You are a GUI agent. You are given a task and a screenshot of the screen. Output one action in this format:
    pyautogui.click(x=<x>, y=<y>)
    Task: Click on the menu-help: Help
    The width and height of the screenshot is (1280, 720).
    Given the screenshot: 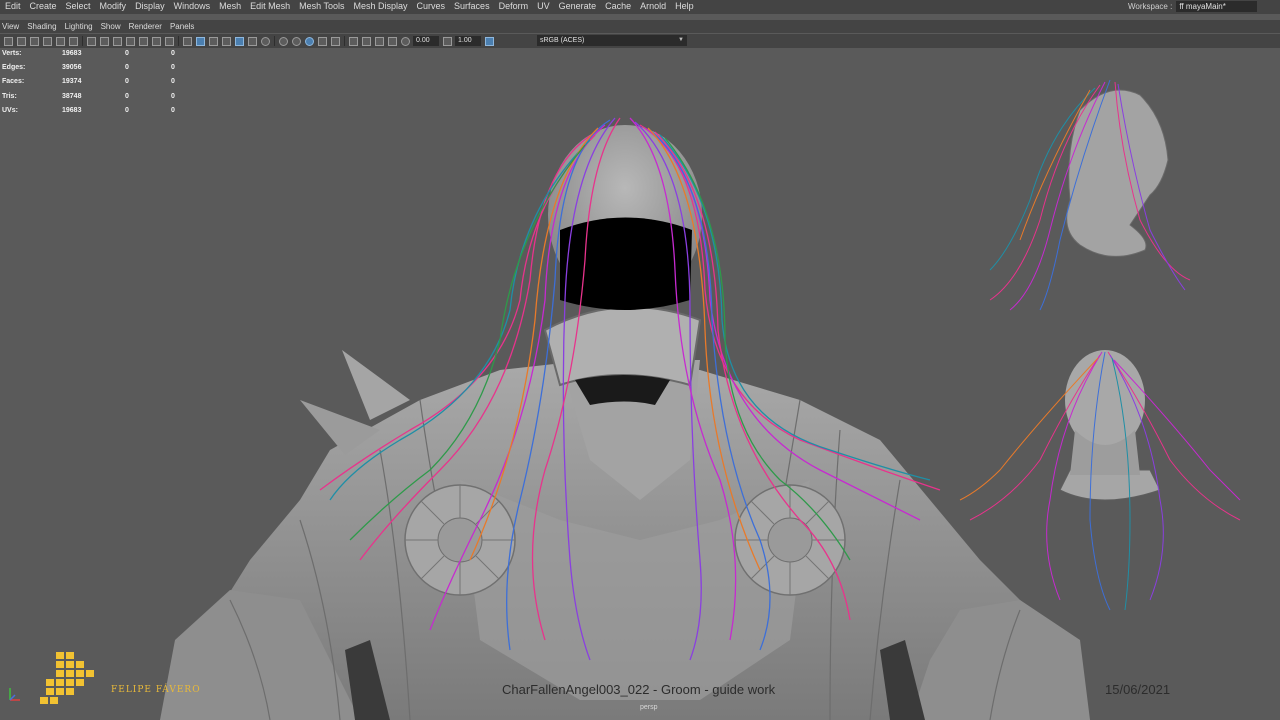 What is the action you would take?
    pyautogui.click(x=684, y=6)
    